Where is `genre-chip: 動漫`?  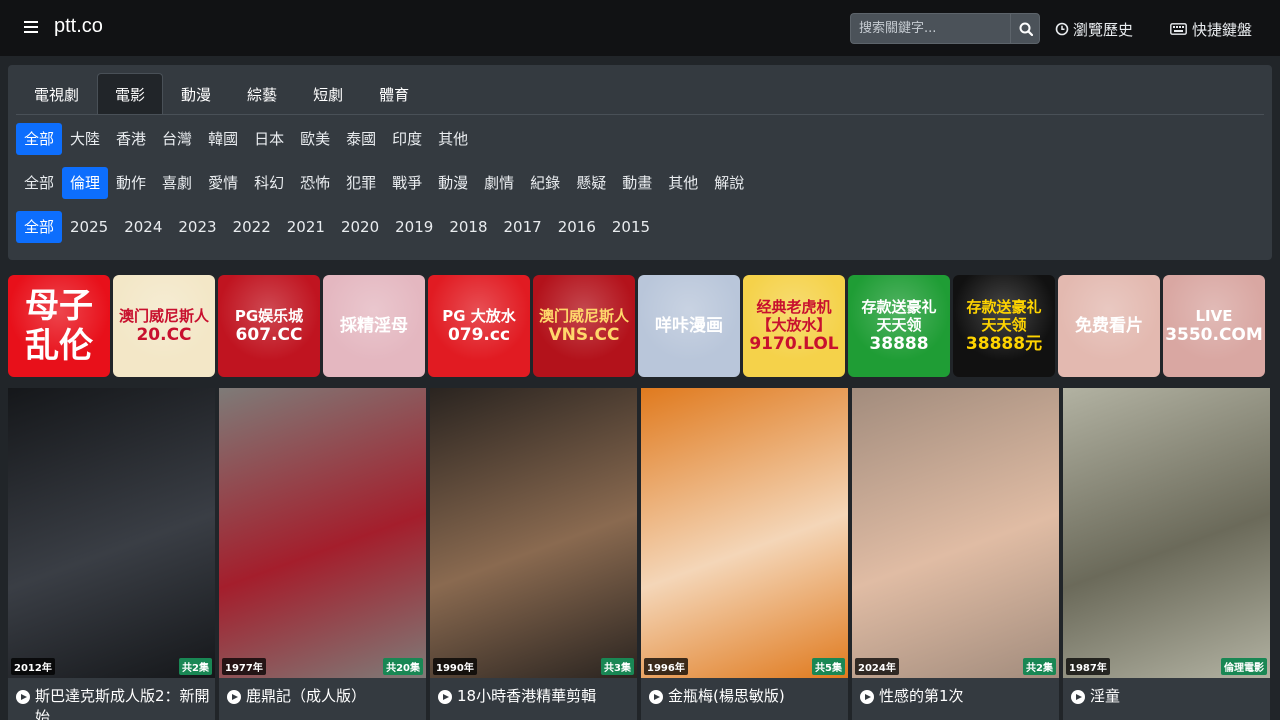 genre-chip: 動漫 is located at coordinates (453, 183).